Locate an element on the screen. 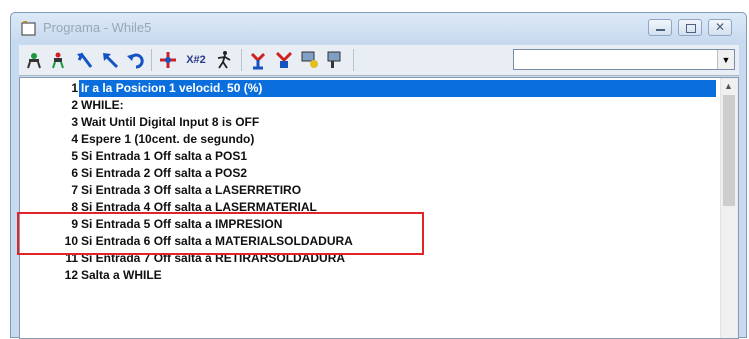 Image resolution: width=749 pixels, height=339 pixels. command-combo: ▼ is located at coordinates (624, 59).